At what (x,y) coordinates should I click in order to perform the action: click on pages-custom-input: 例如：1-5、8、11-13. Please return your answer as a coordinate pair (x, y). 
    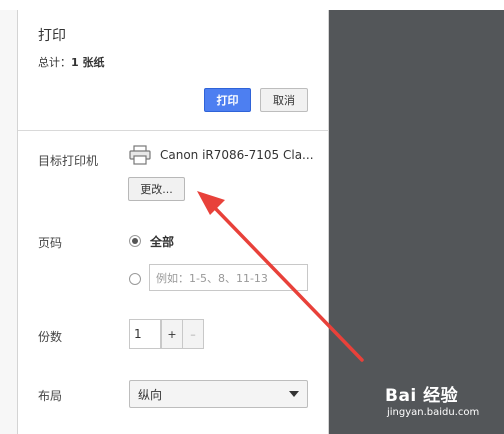
    Looking at the image, I should click on (228, 277).